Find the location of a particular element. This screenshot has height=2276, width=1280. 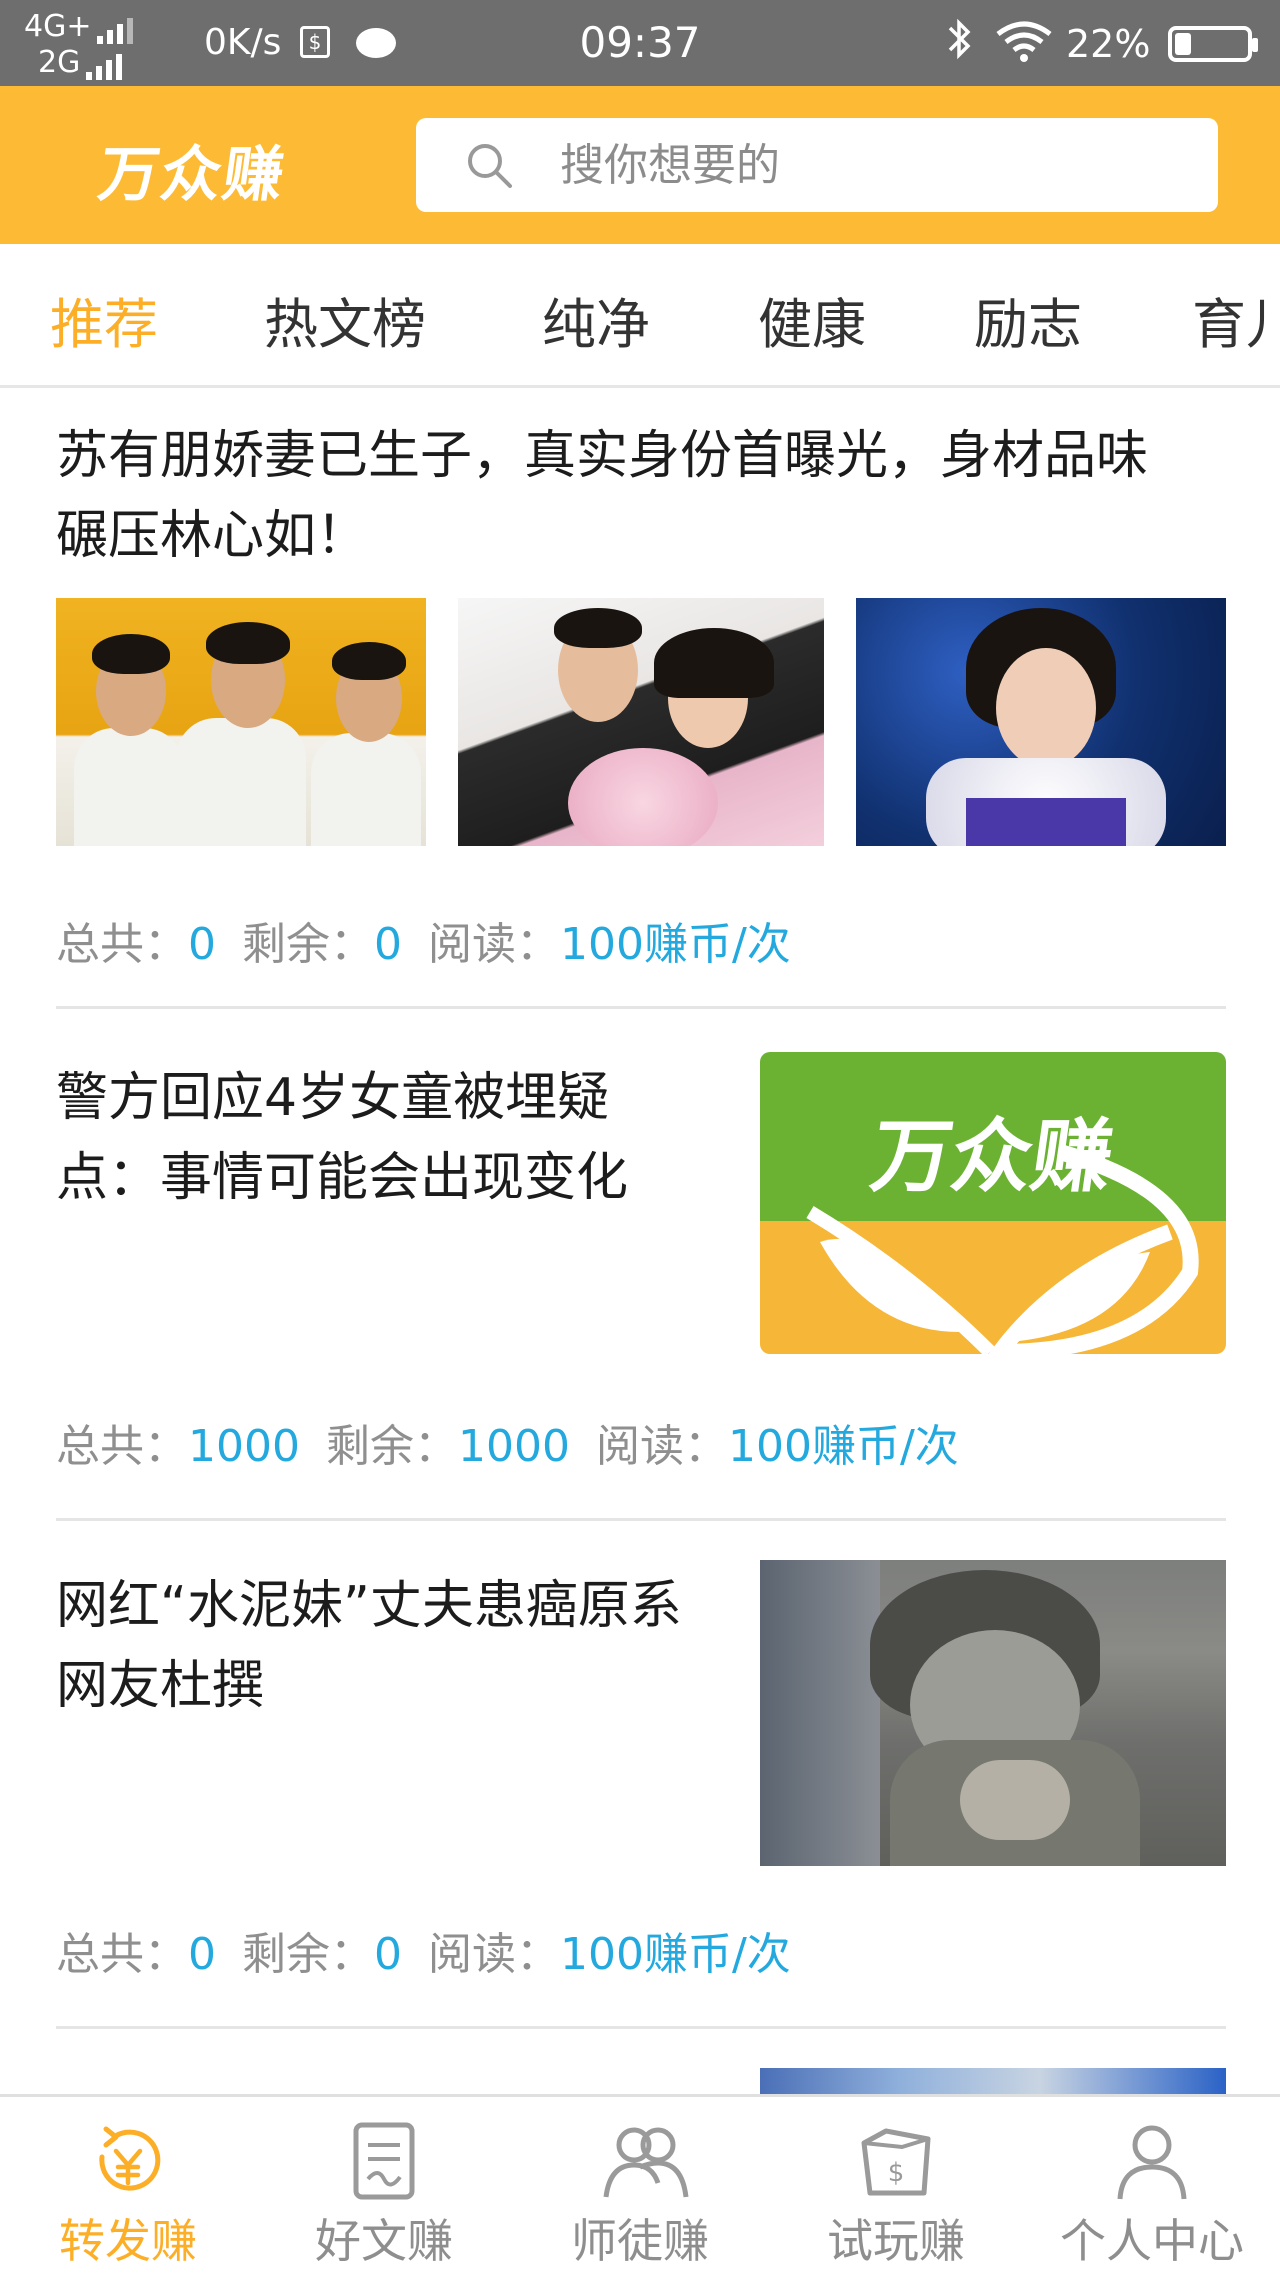

person-icon is located at coordinates (1152, 2161).